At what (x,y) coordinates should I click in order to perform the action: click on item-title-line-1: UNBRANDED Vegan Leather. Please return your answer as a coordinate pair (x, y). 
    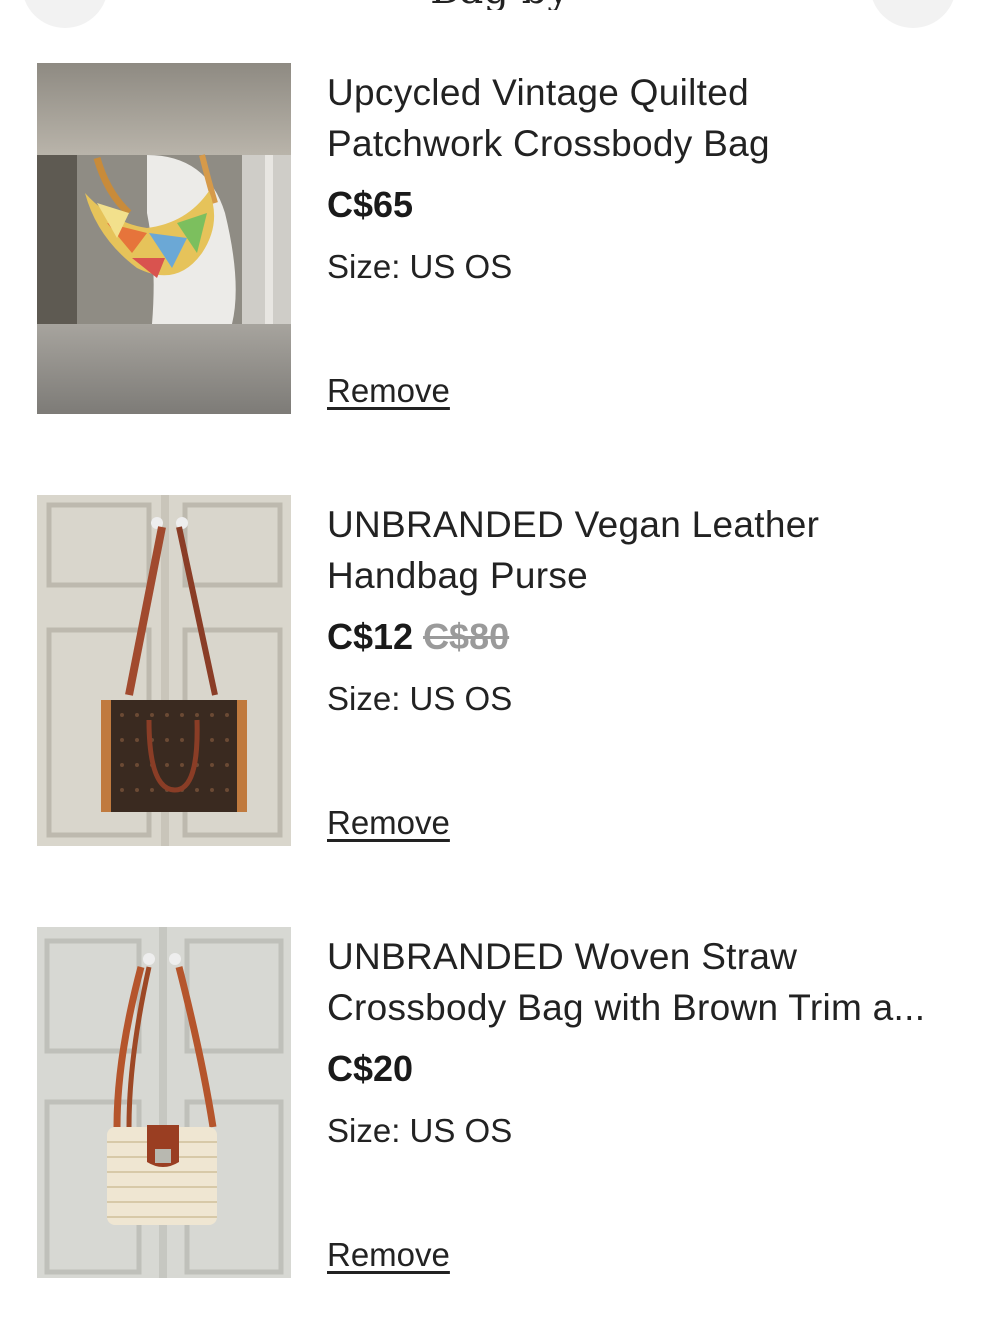
    Looking at the image, I should click on (573, 524).